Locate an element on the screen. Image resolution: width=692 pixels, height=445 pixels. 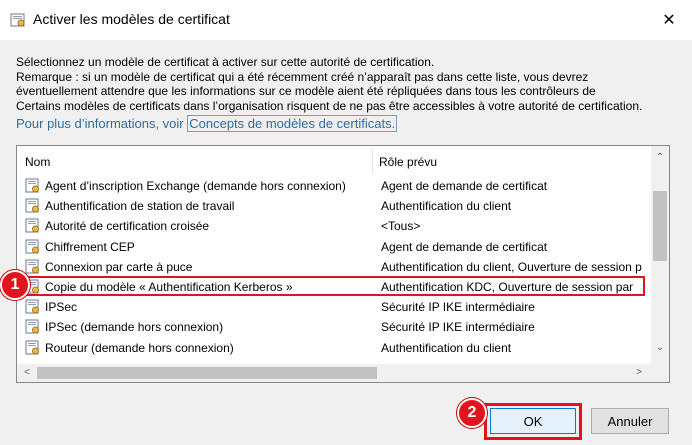
horizontal-scrollbar: < > is located at coordinates (343, 373).